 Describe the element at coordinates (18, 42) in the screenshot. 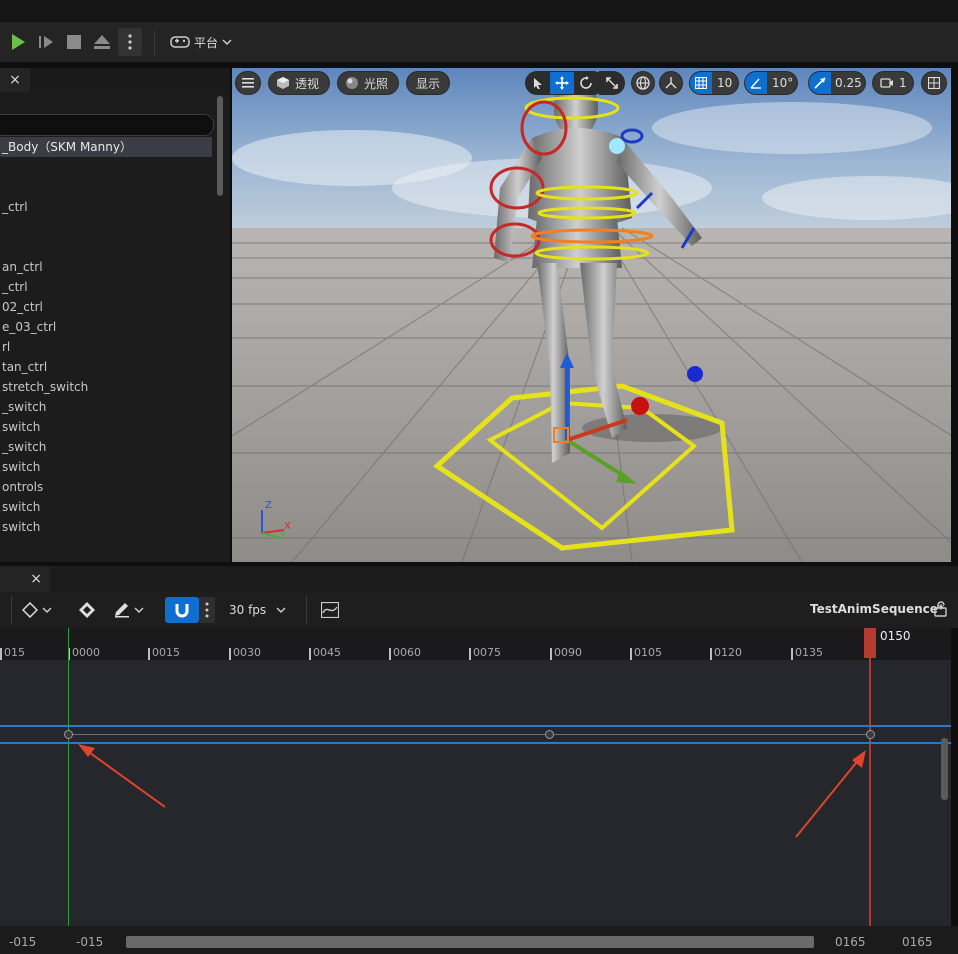

I see `play-button` at that location.